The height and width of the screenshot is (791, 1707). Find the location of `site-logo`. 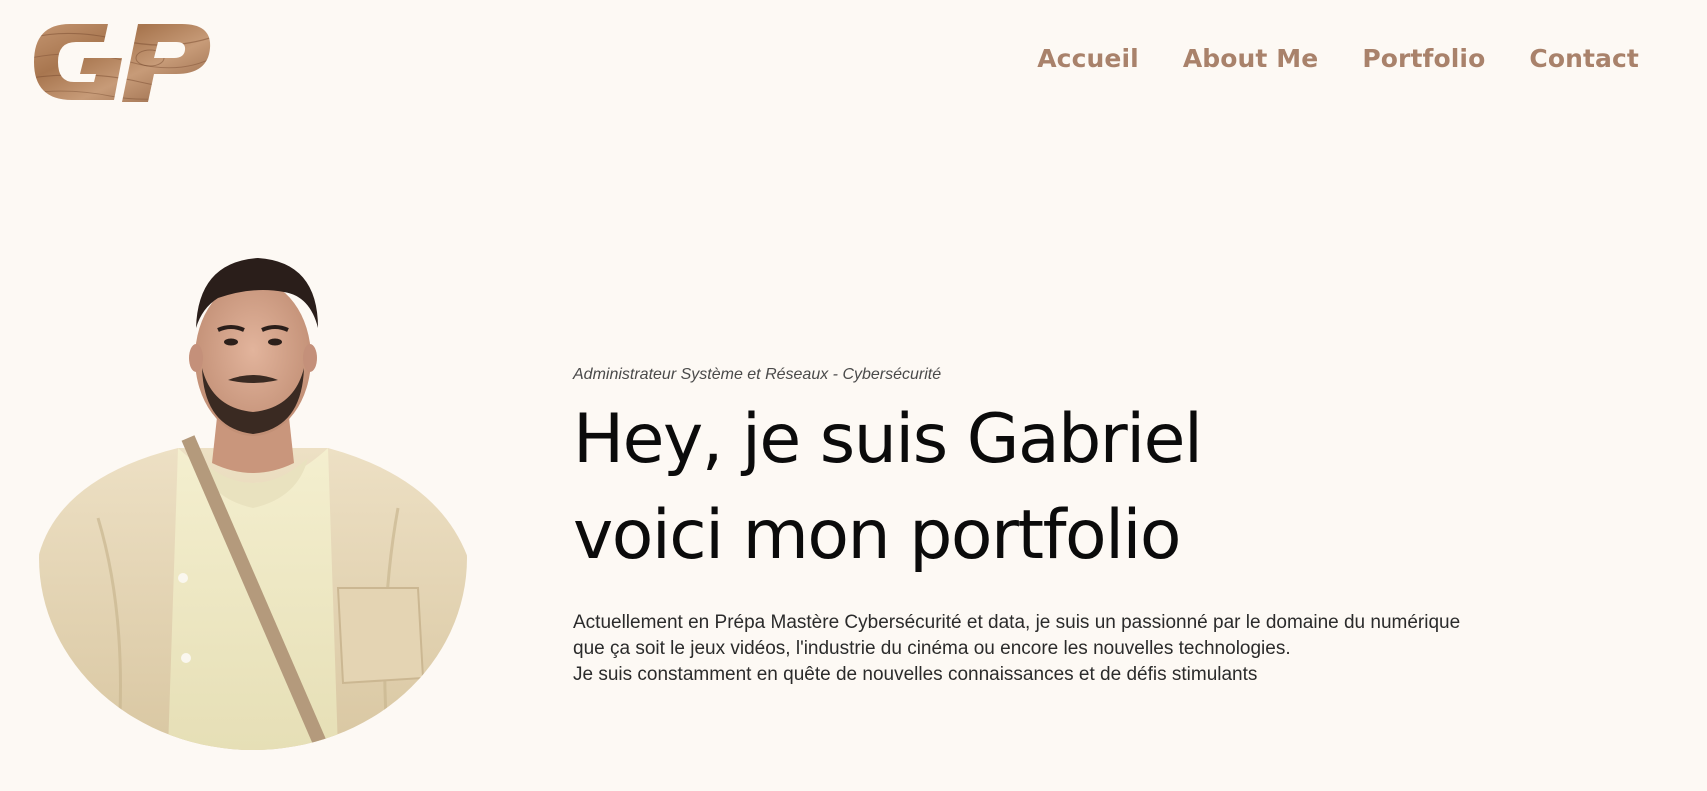

site-logo is located at coordinates (123, 62).